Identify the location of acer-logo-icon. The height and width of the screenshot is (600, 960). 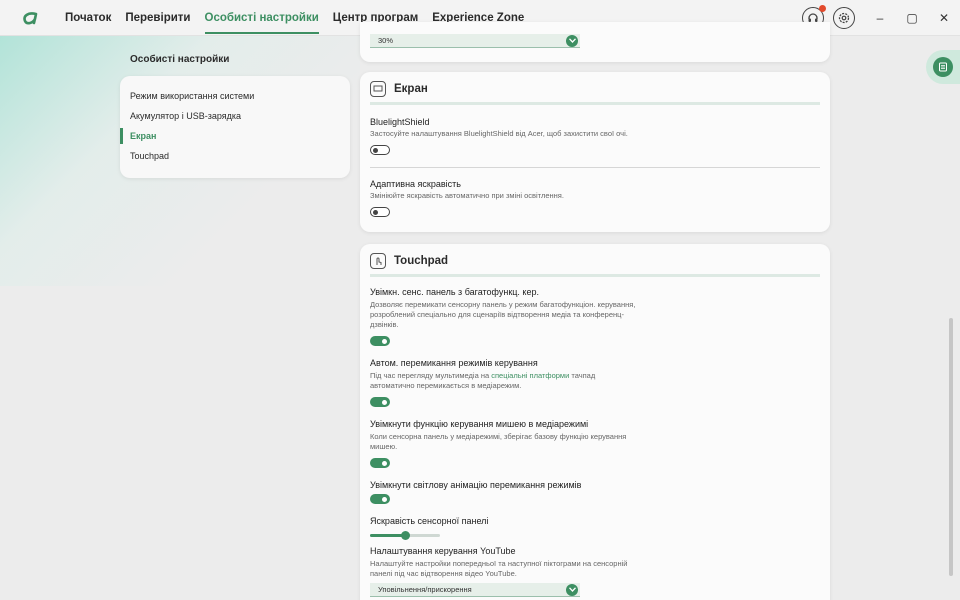
(31, 18).